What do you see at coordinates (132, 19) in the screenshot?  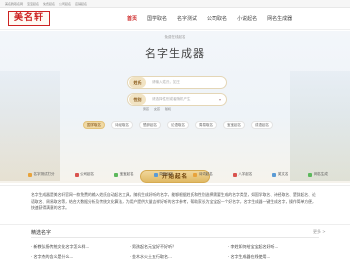 I see `nav-item-home: 首页` at bounding box center [132, 19].